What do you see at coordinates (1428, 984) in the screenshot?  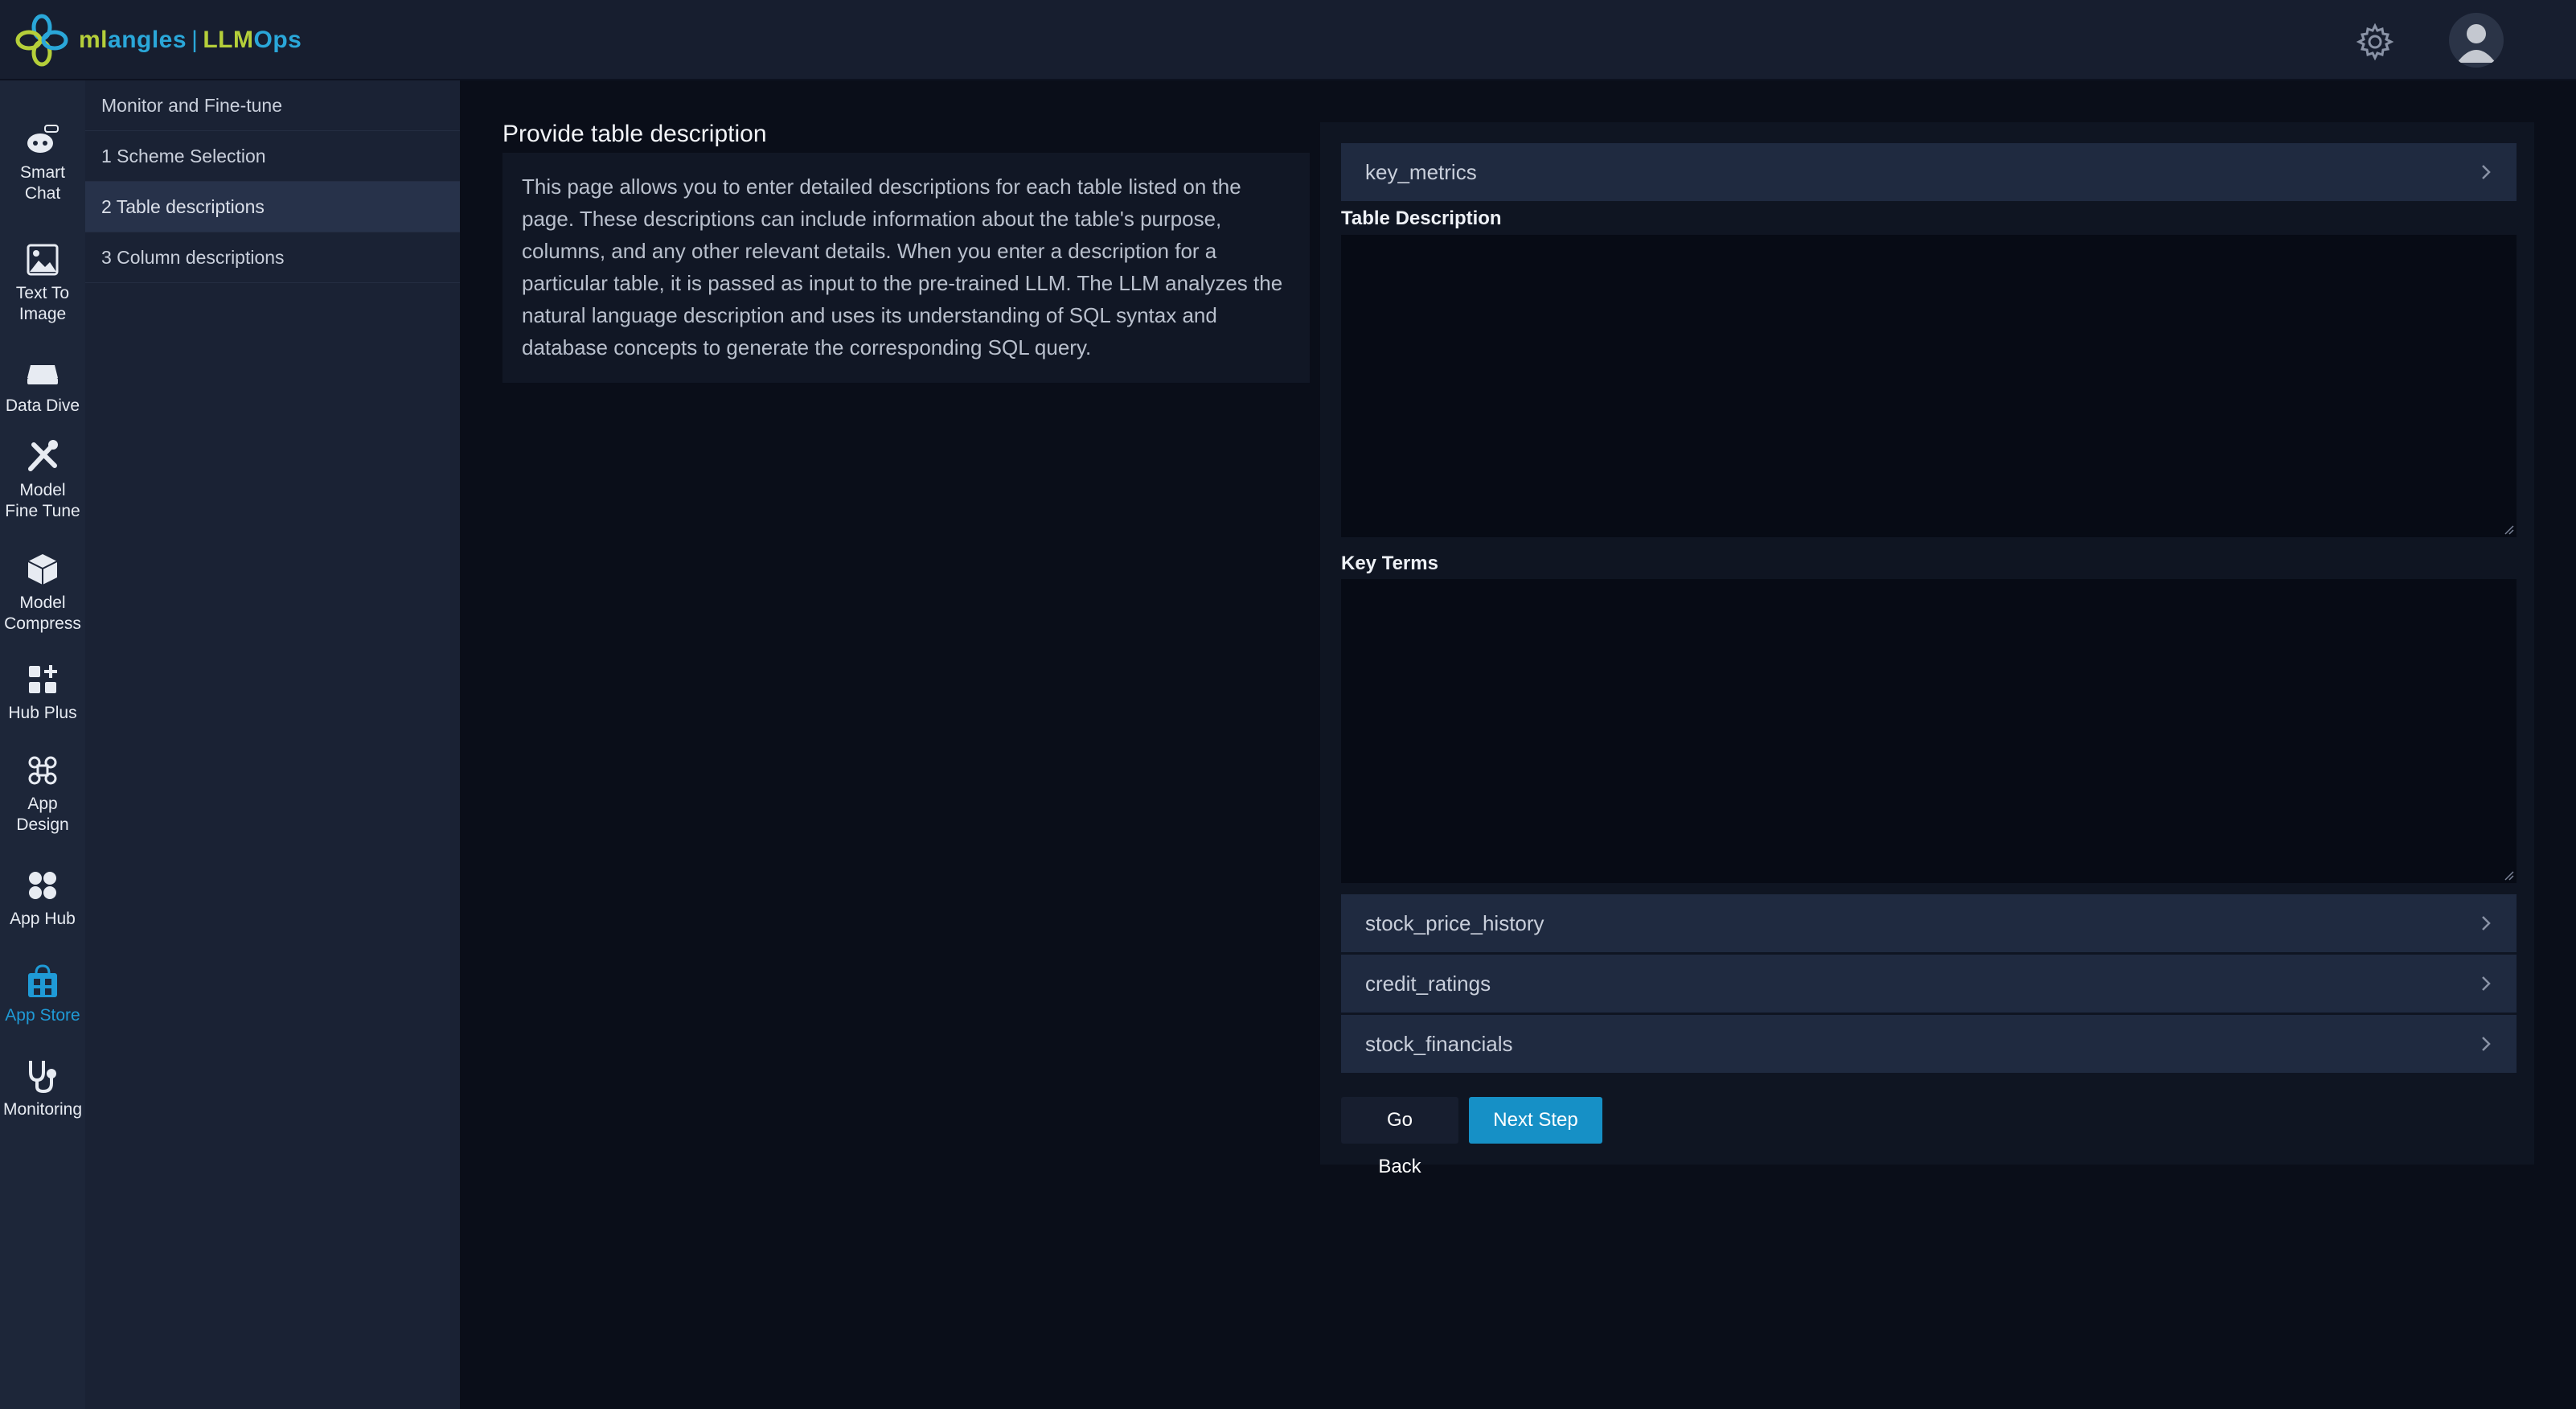 I see `accordion-label: credit_ratings` at bounding box center [1428, 984].